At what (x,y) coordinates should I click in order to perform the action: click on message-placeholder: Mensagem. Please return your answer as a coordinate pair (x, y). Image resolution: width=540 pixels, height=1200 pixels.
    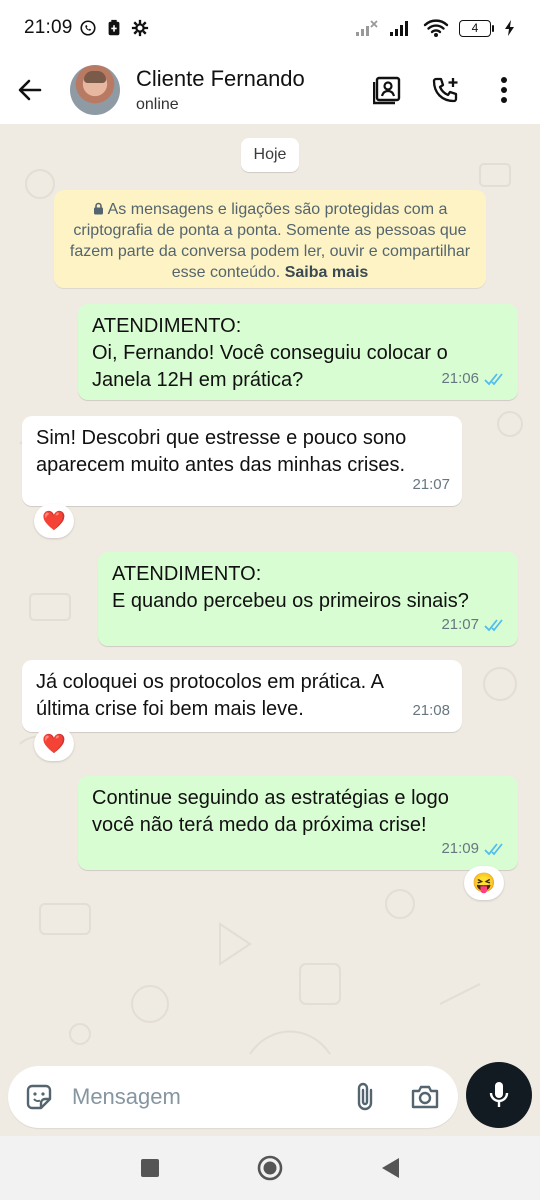
    Looking at the image, I should click on (126, 1096).